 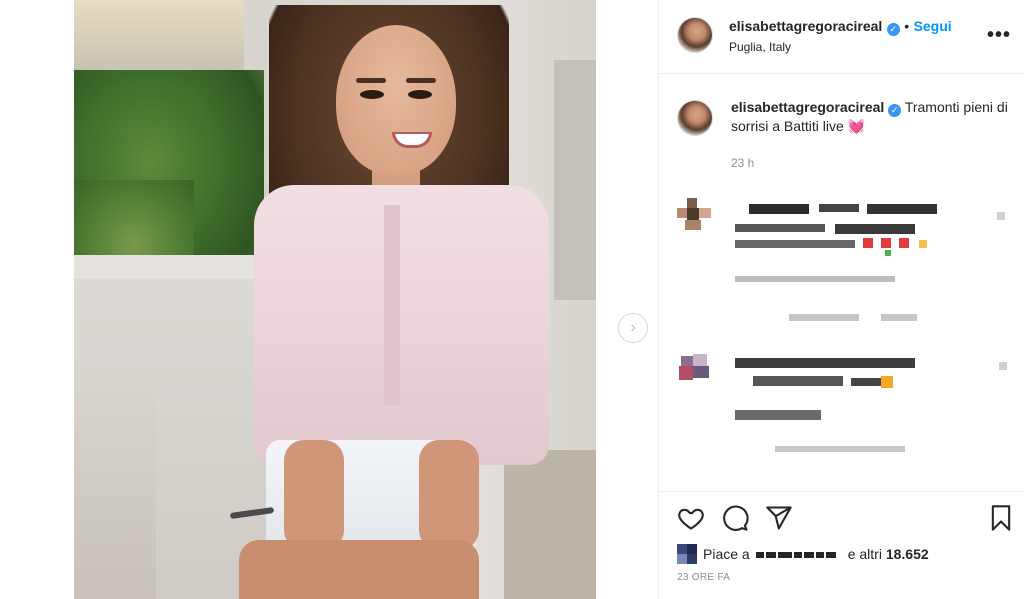 What do you see at coordinates (999, 35) in the screenshot?
I see `more-options-icon: •••` at bounding box center [999, 35].